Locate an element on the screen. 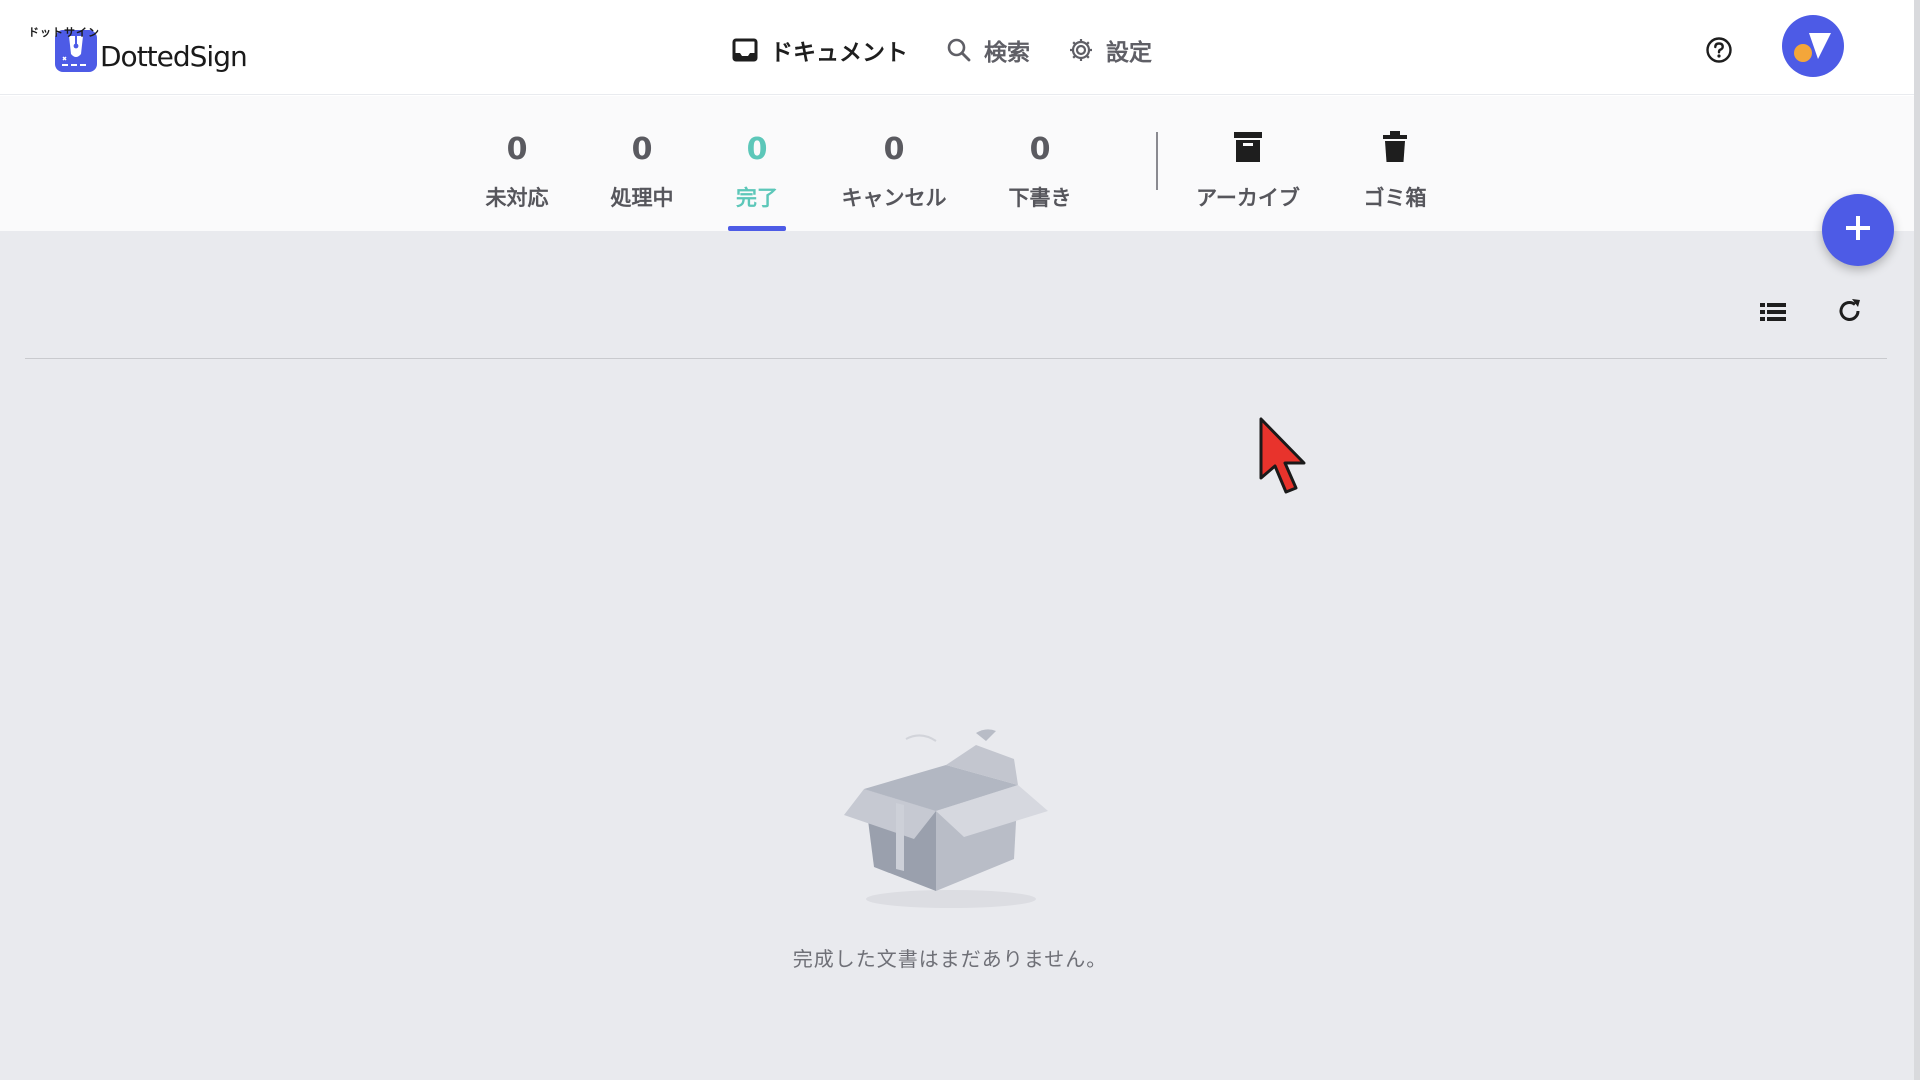 This screenshot has width=1920, height=1080. tab-pending: 0 未対応 is located at coordinates (517, 163).